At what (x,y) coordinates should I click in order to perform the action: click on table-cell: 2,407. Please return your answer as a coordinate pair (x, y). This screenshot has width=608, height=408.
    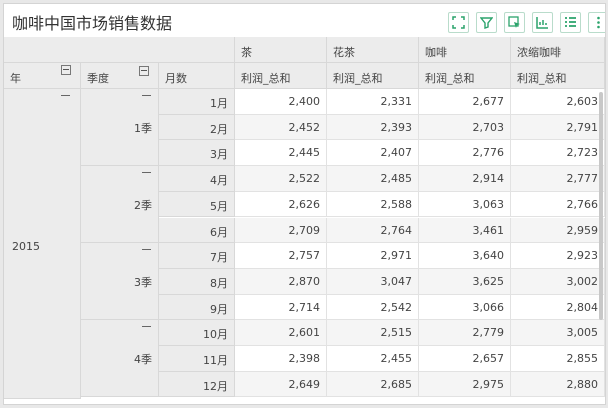
    Looking at the image, I should click on (373, 153).